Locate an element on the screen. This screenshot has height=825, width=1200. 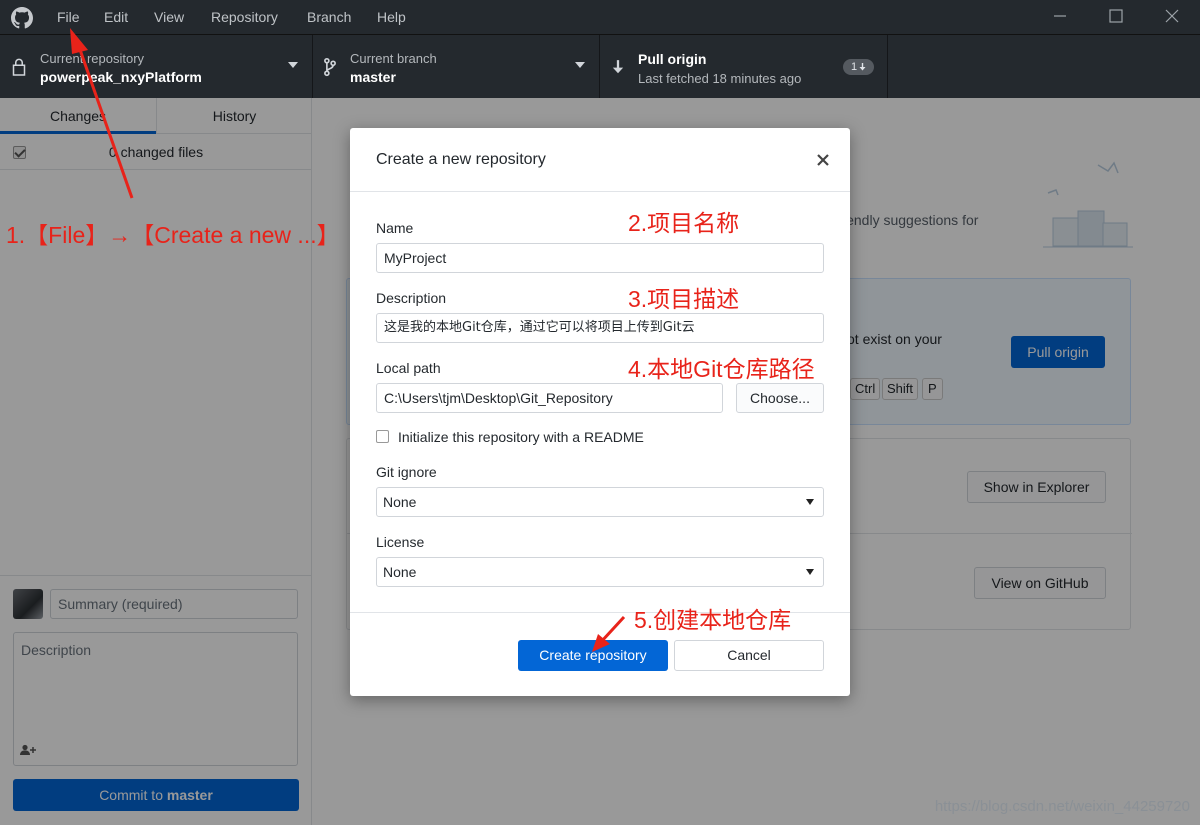
description-label: Description is located at coordinates (411, 298).